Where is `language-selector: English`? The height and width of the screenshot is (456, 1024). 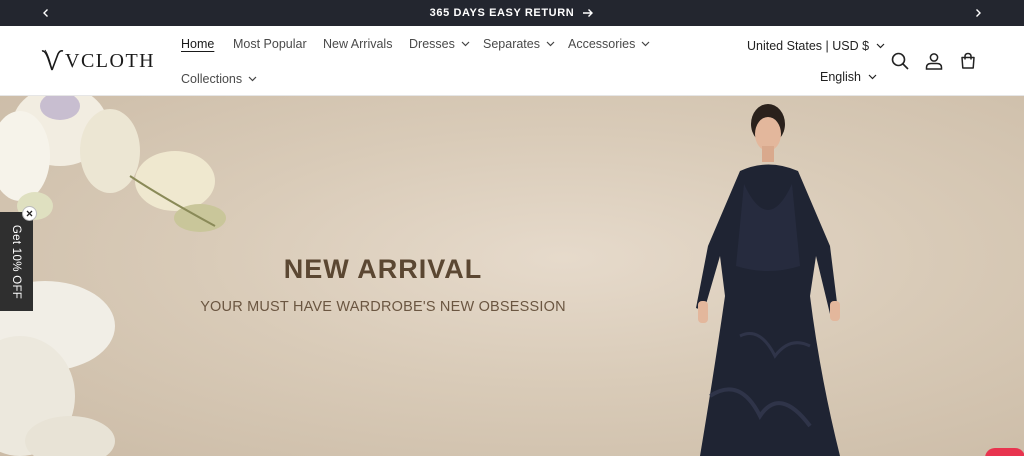
language-selector: English is located at coordinates (848, 77).